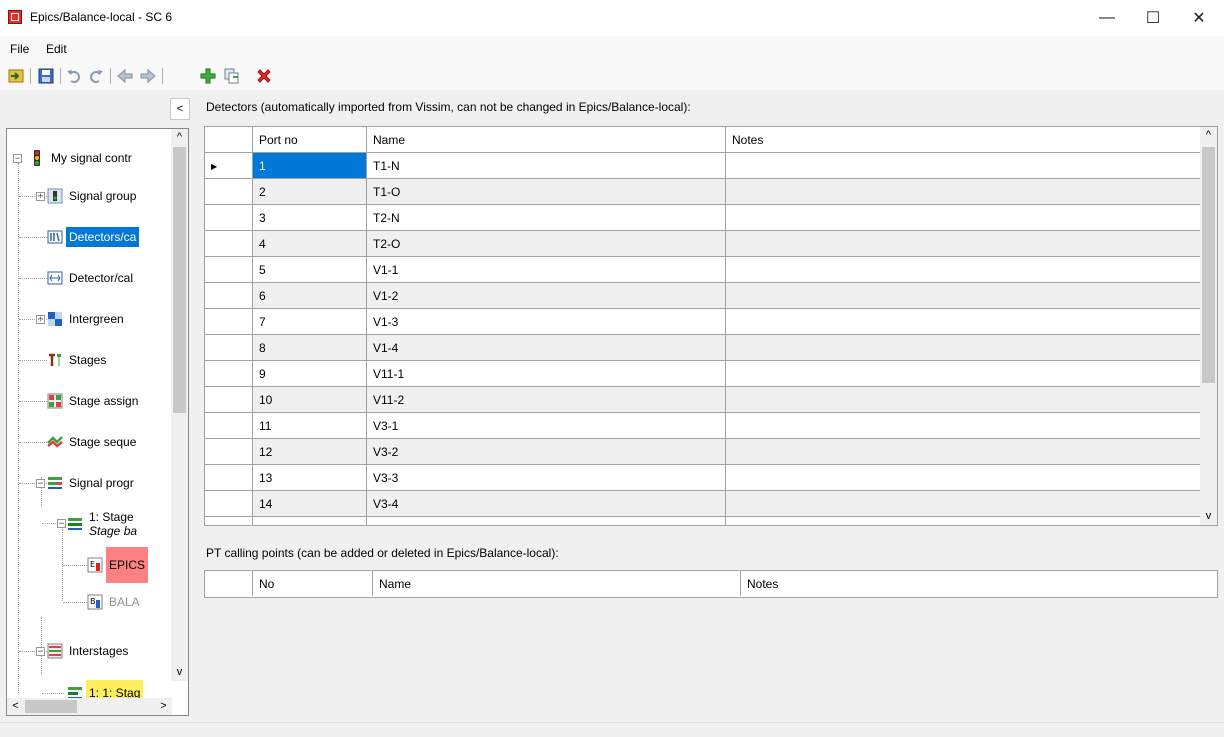 This screenshot has width=1224, height=737. What do you see at coordinates (15, 706) in the screenshot?
I see `scroll-left-arrow: <` at bounding box center [15, 706].